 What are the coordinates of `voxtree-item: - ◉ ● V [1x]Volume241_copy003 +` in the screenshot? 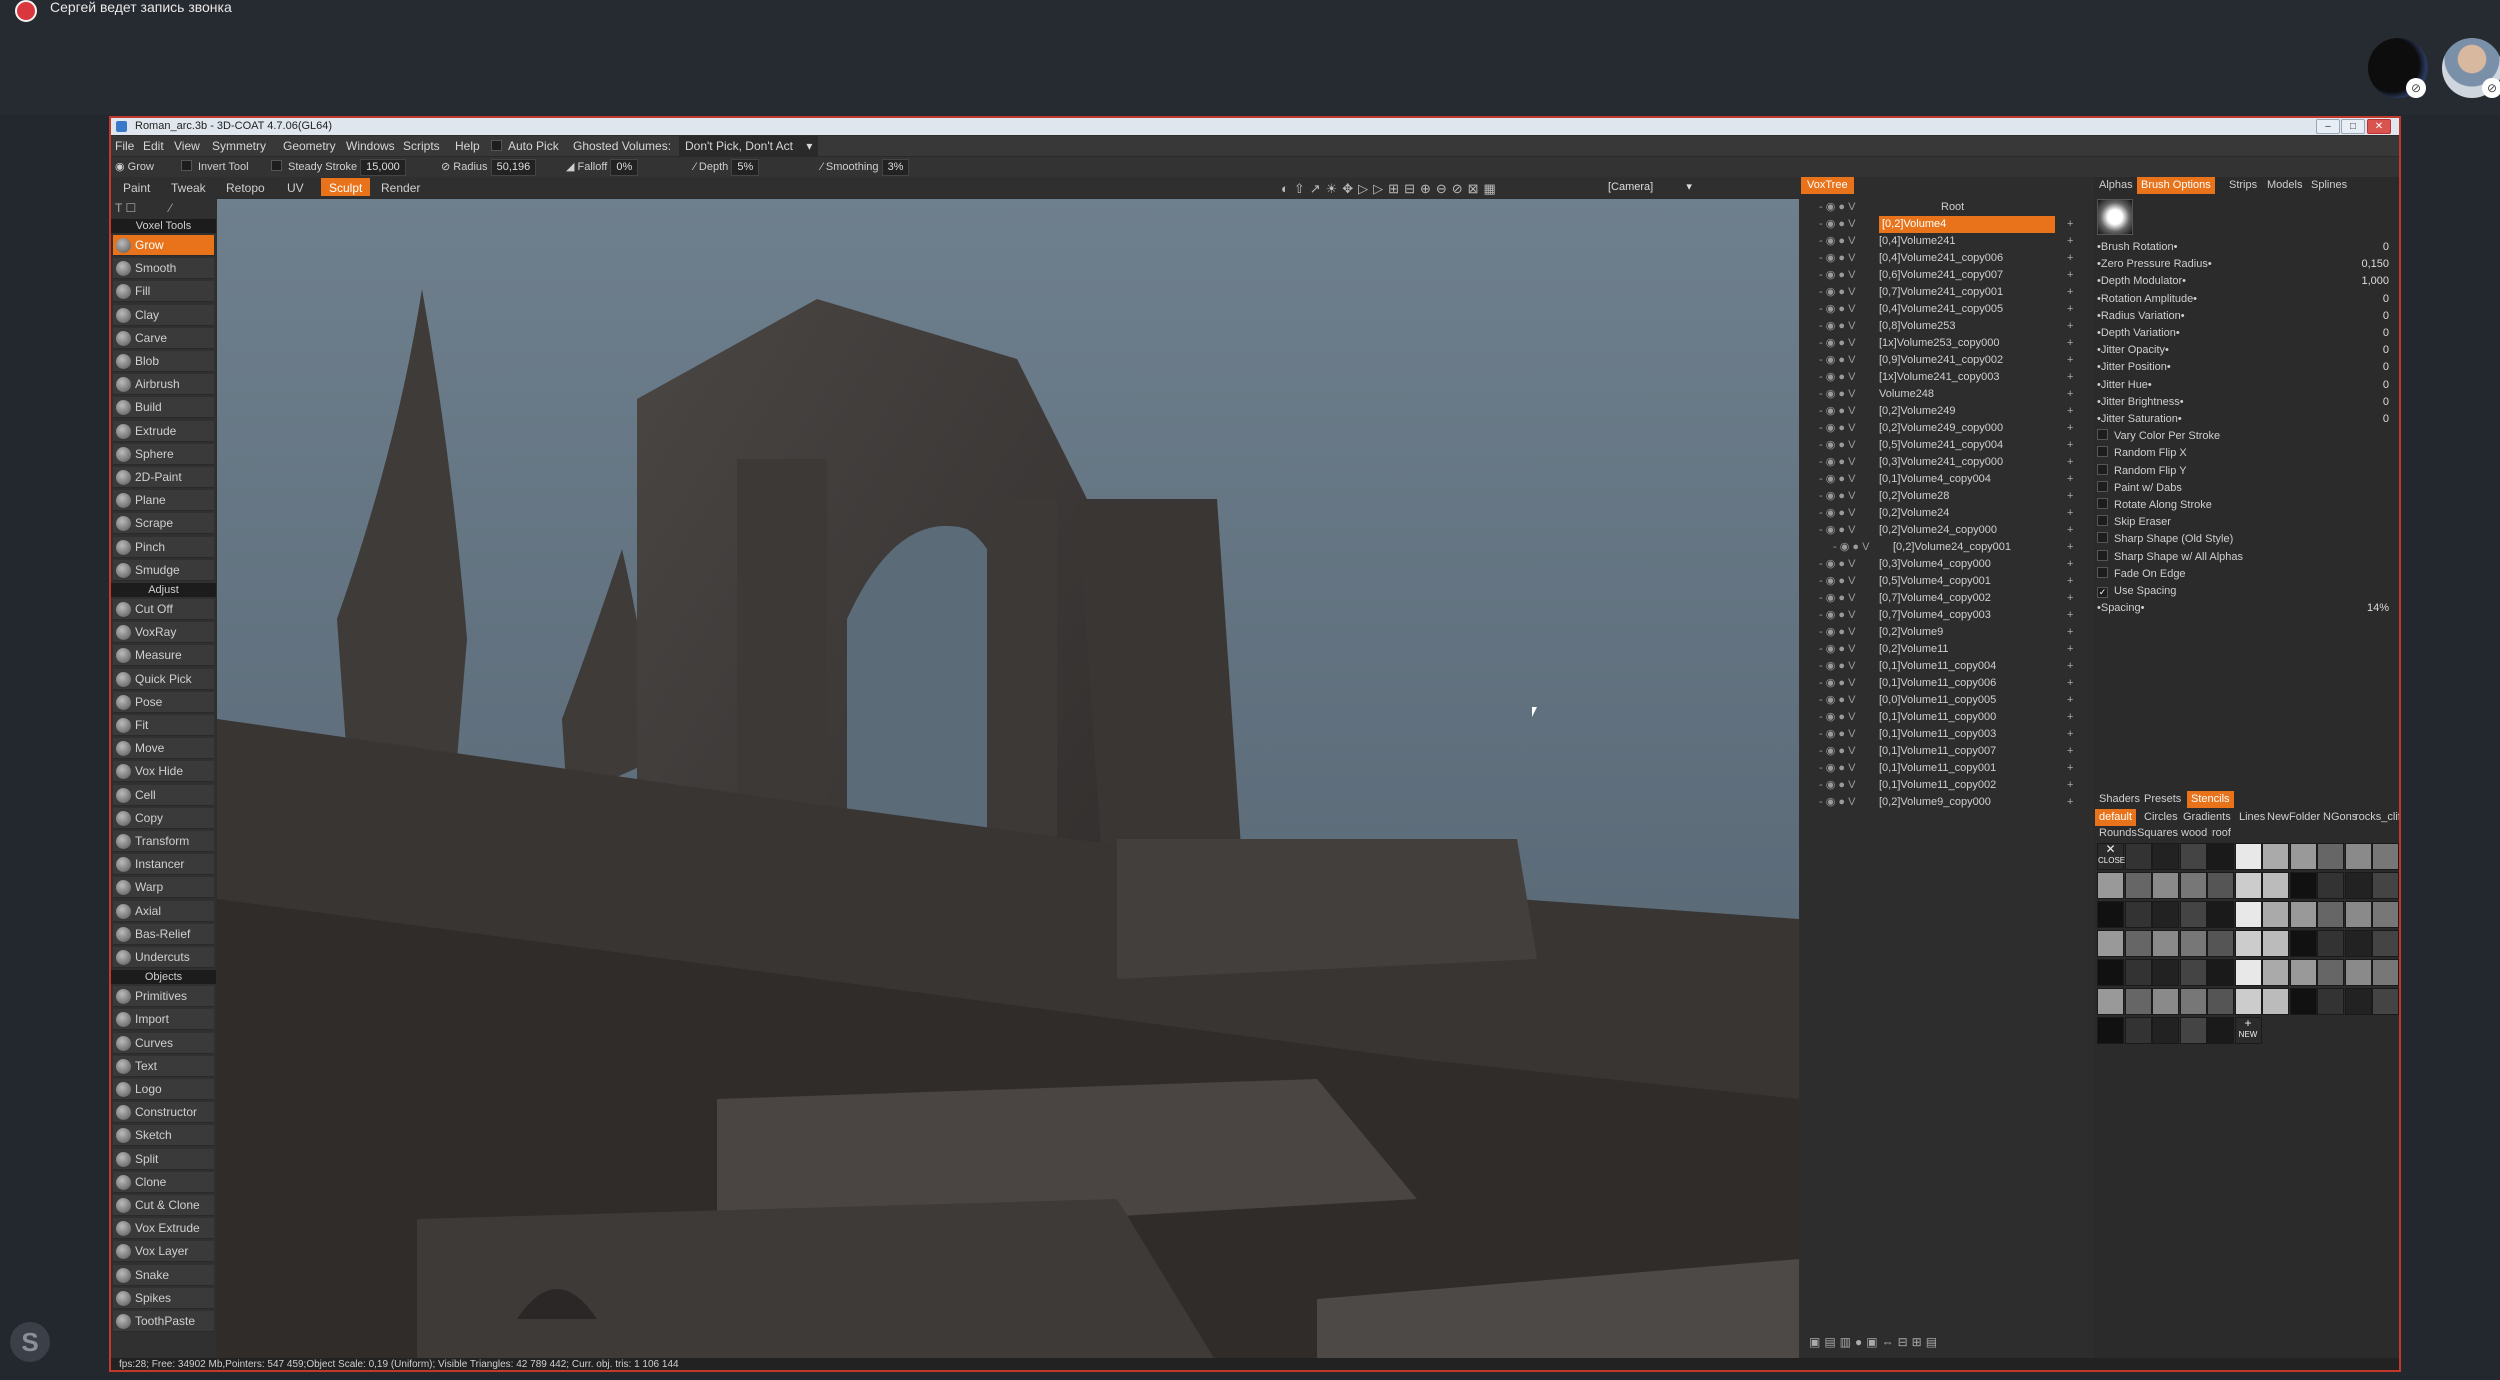 It's located at (1946, 377).